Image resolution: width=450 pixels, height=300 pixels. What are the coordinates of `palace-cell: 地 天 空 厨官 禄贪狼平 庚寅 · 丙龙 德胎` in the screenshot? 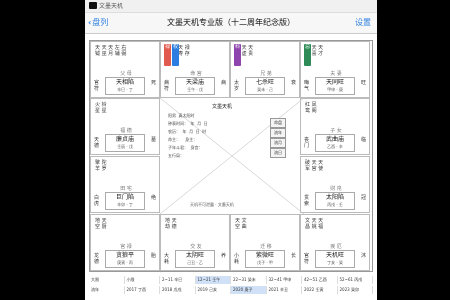 It's located at (125, 242).